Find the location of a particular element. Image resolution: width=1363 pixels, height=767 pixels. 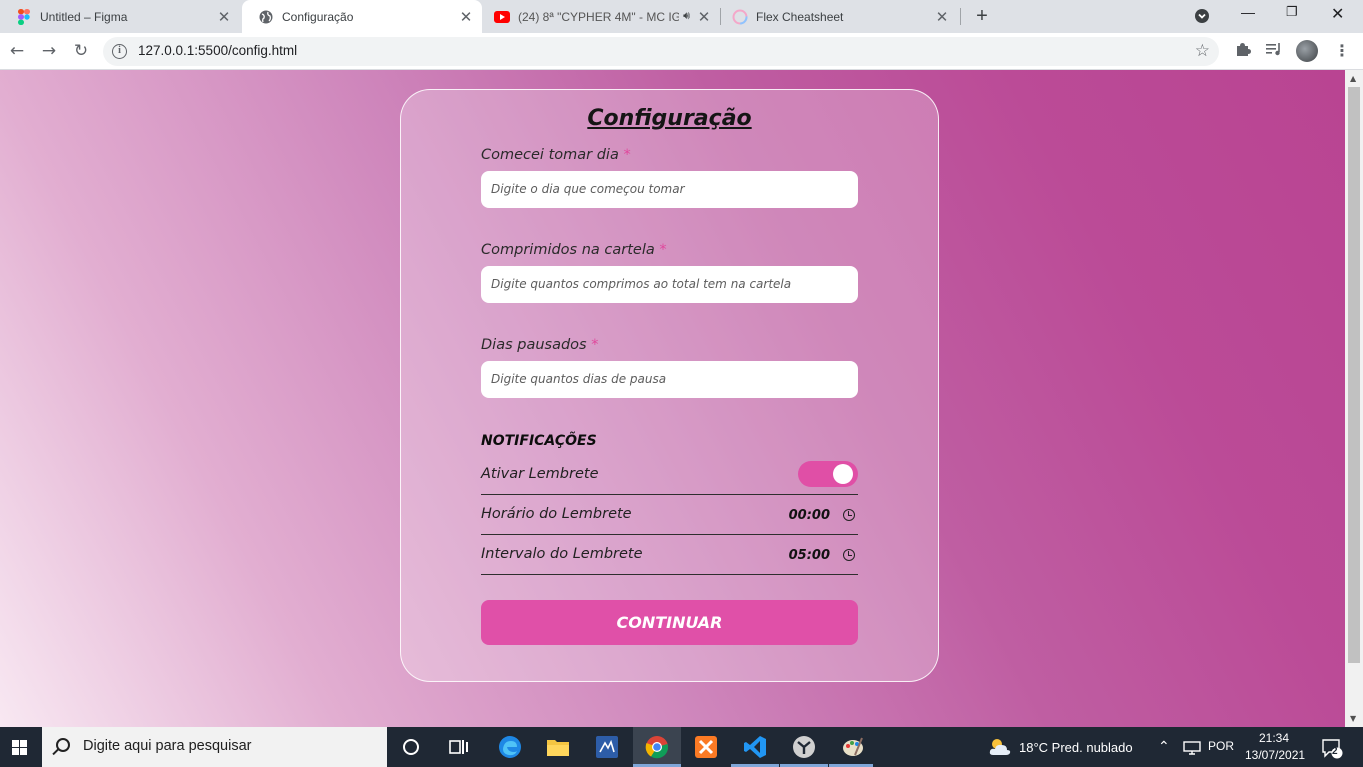

label-text: Comprimidos na cartela is located at coordinates (568, 250).